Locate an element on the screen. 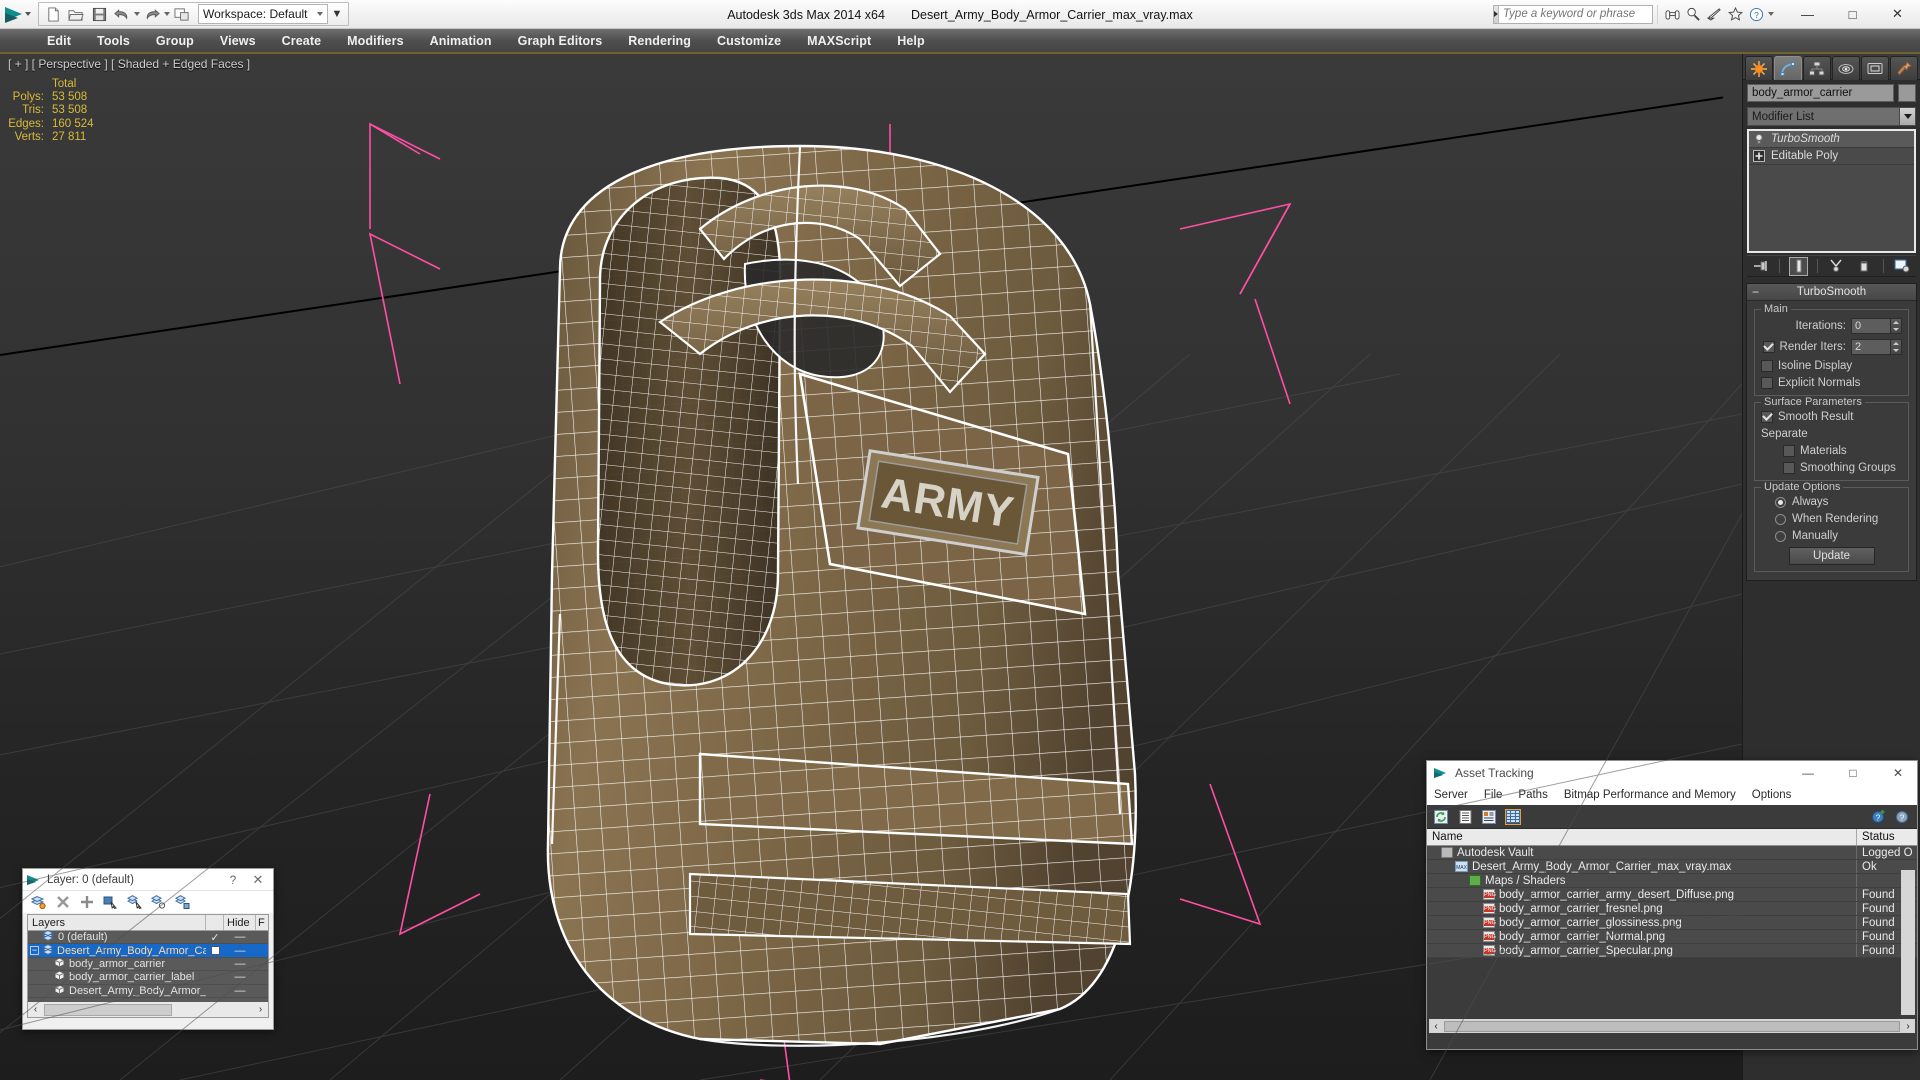 This screenshot has height=1080, width=1920. close-button: ✕ is located at coordinates (1897, 14).